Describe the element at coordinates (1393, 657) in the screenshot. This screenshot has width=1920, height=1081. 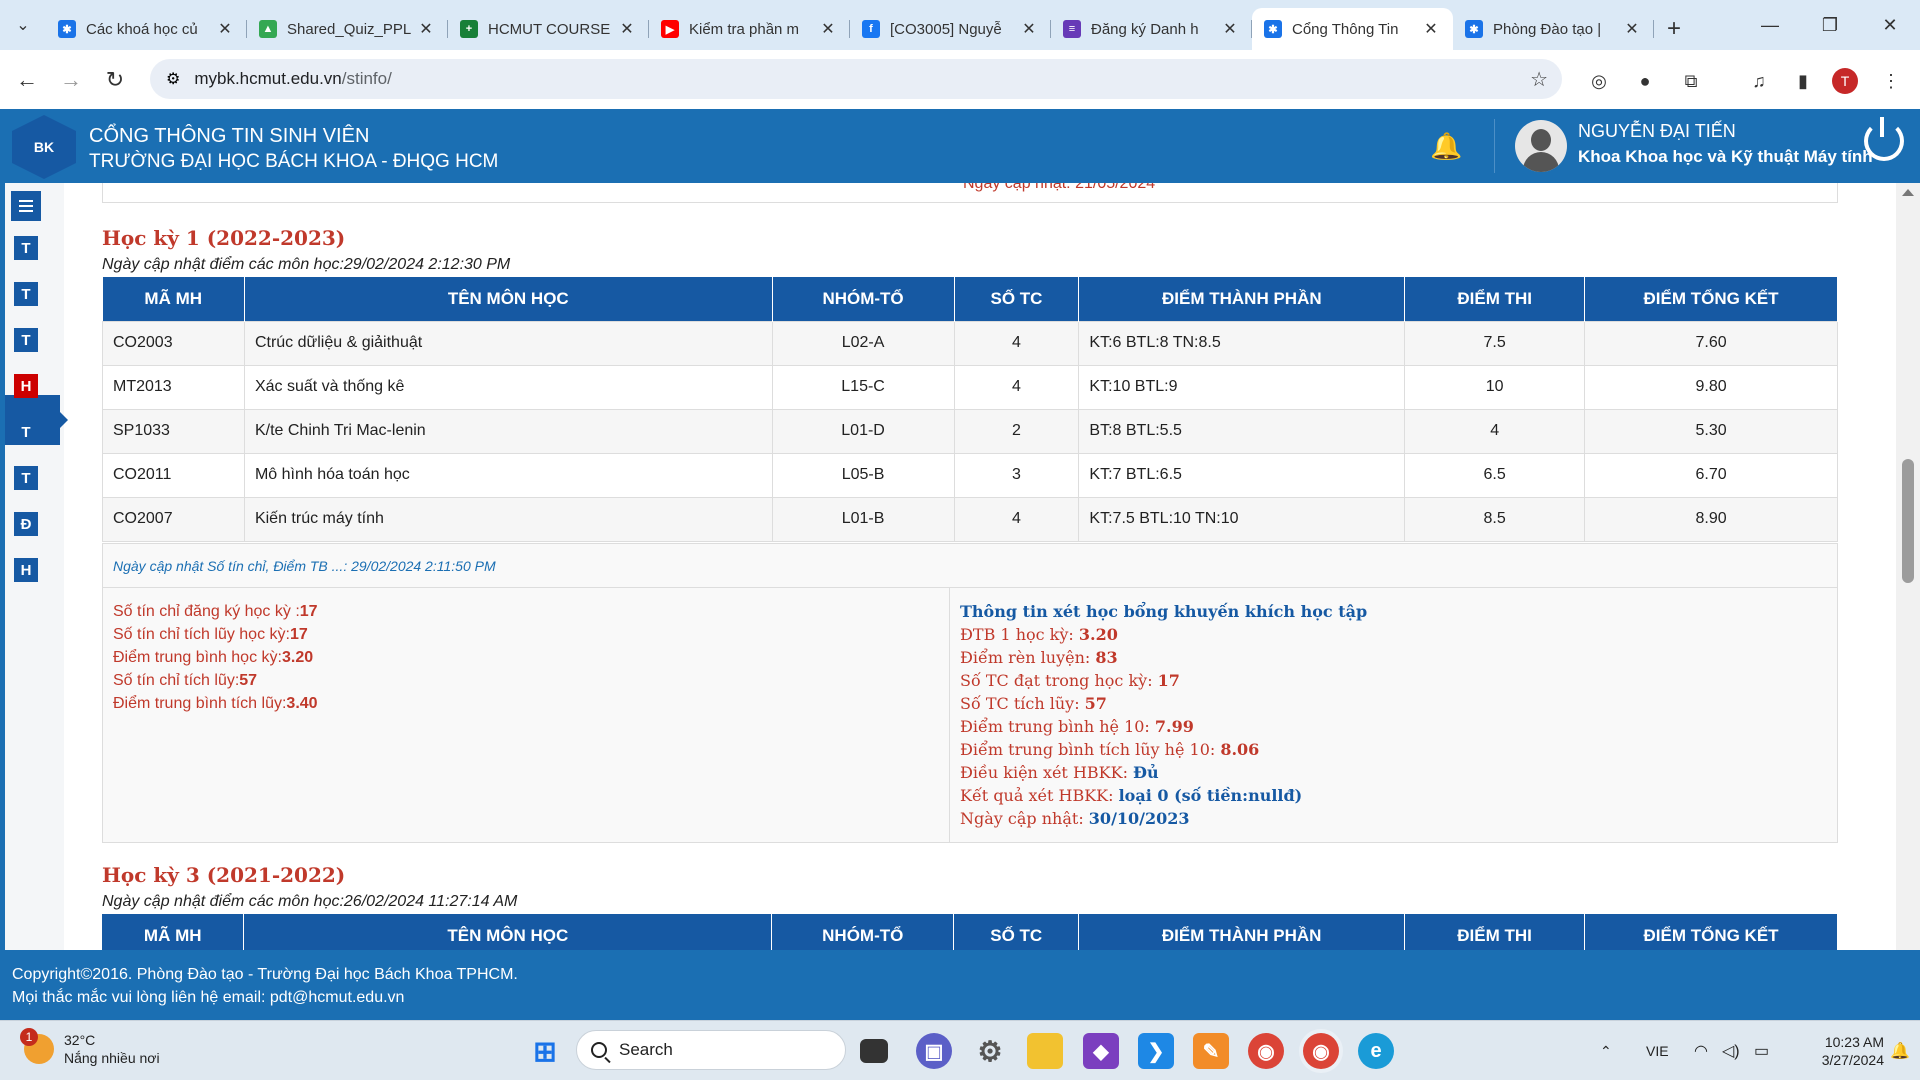
I see `scholarship-line: Điểm rèn luyện: 83` at that location.